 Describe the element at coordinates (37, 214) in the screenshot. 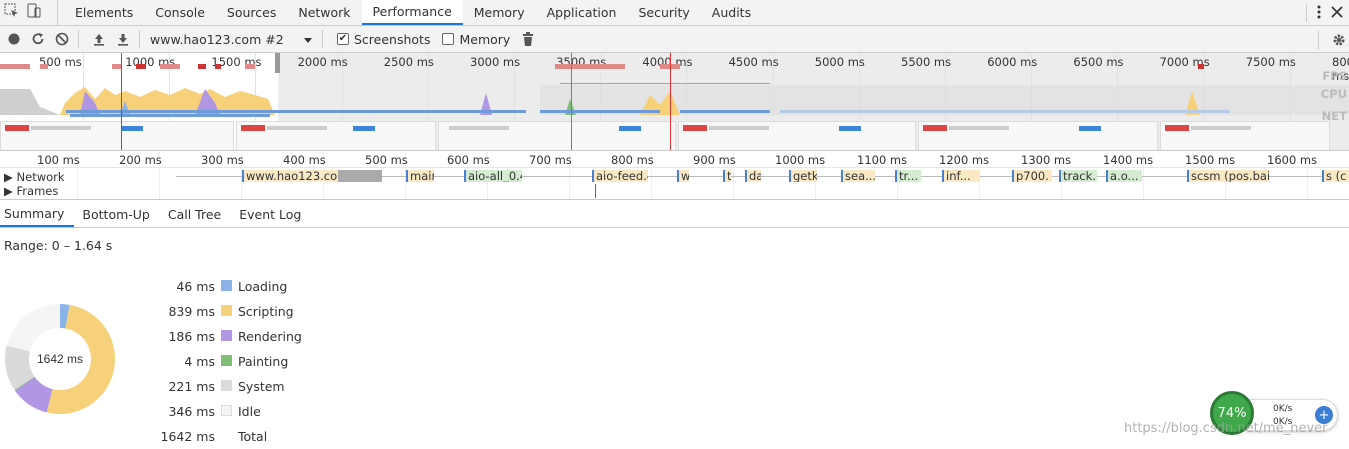

I see `tab-summary: Summary` at that location.